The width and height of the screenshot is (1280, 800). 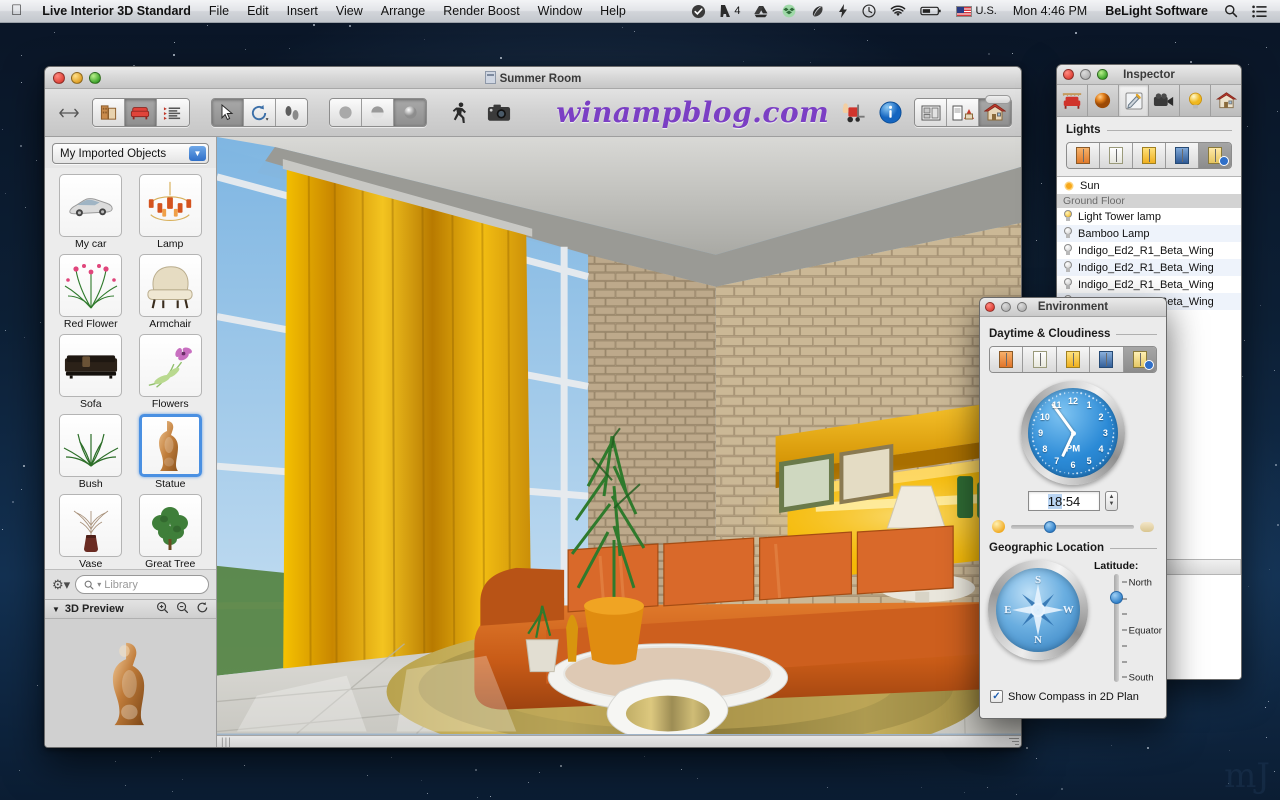 What do you see at coordinates (109, 112) in the screenshot?
I see `building-mode-button` at bounding box center [109, 112].